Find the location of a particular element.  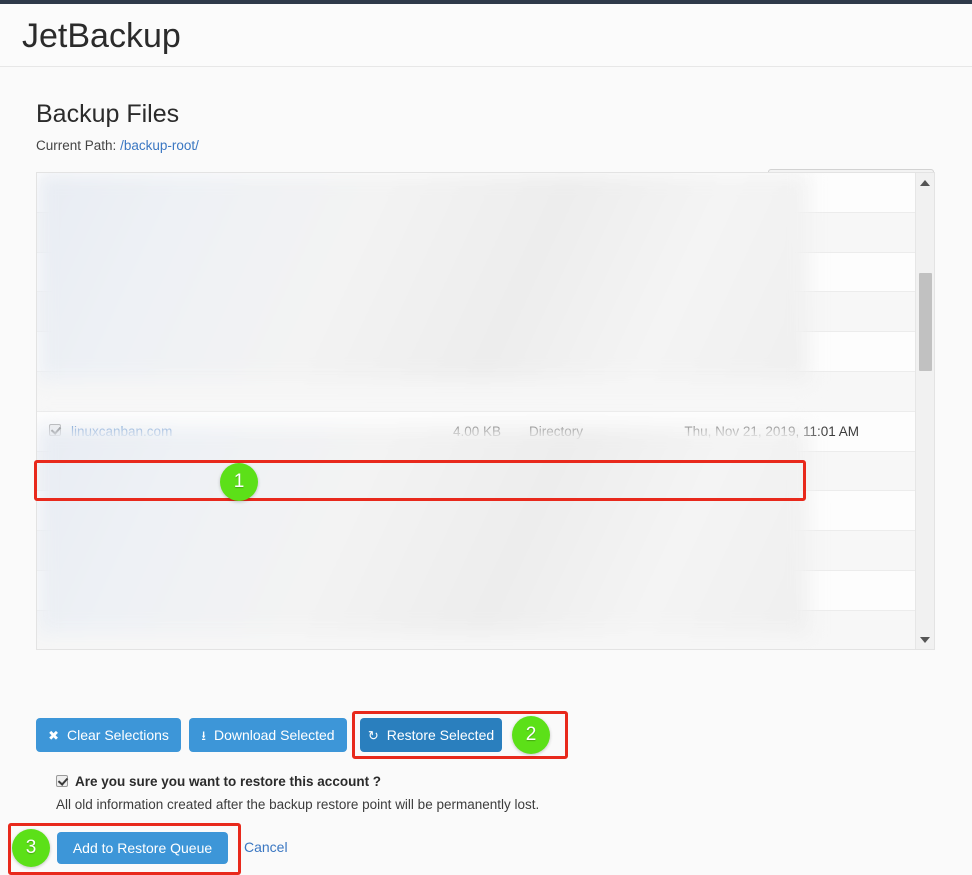

download-selected-label: Download Selected is located at coordinates (274, 735).